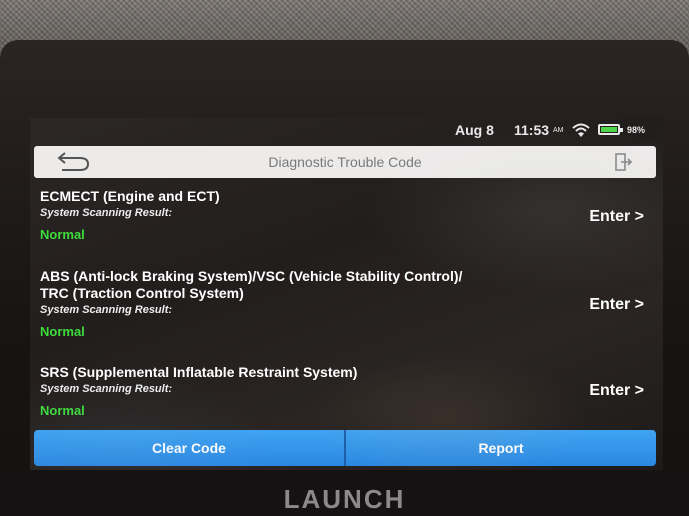 The image size is (689, 516). Describe the element at coordinates (142, 293) in the screenshot. I see `system-name-line-2: TRC (Traction Control System)` at that location.